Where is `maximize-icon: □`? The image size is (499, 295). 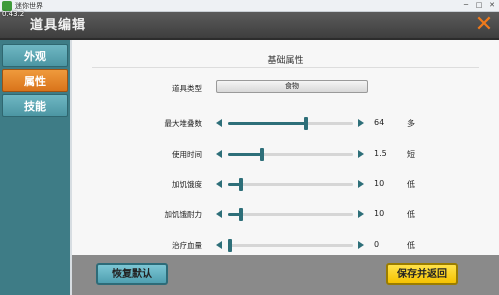
maximize-icon: □ is located at coordinates (479, 5).